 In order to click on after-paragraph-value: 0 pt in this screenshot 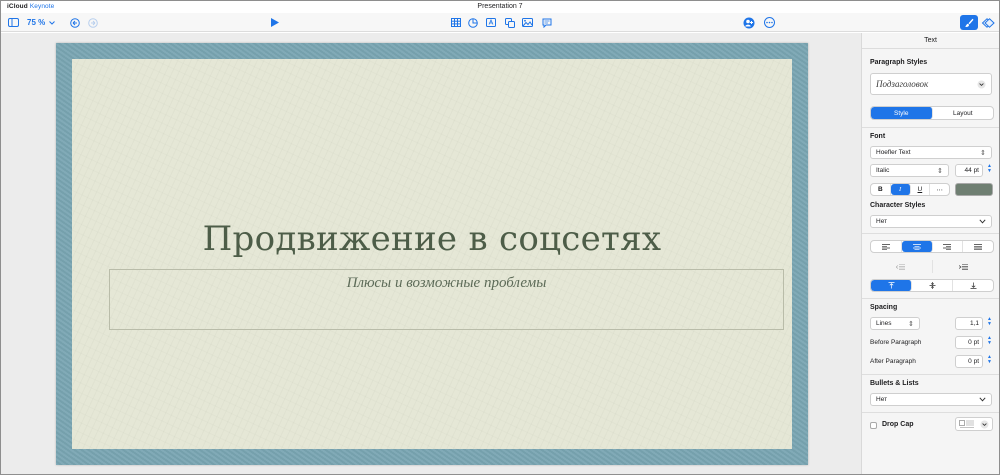, I will do `click(973, 361)`.